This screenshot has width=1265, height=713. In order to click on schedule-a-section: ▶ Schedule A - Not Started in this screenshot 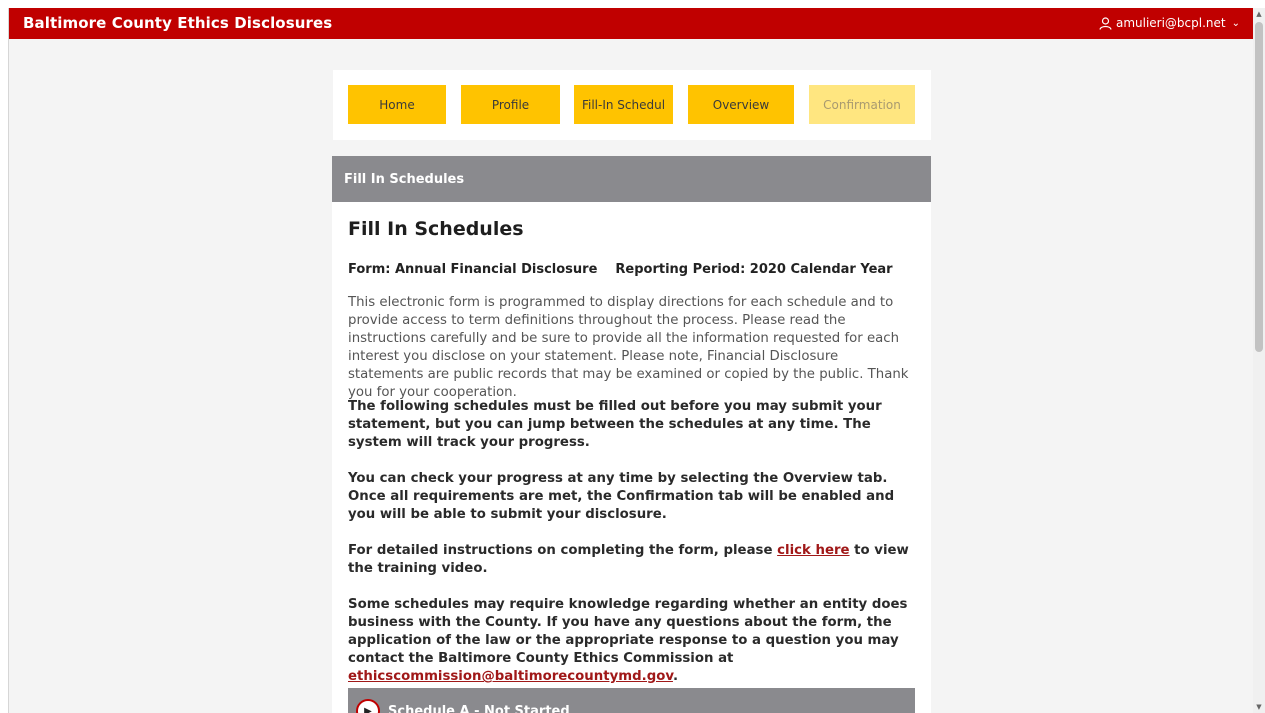, I will do `click(631, 700)`.